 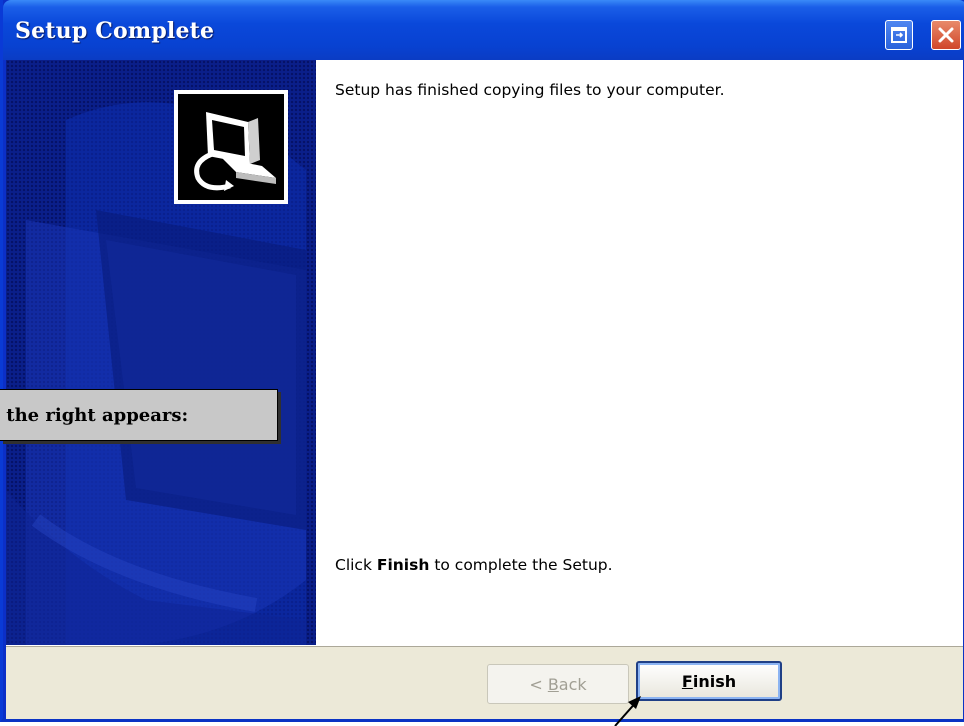 I want to click on back-button-accel: B, so click(x=553, y=684).